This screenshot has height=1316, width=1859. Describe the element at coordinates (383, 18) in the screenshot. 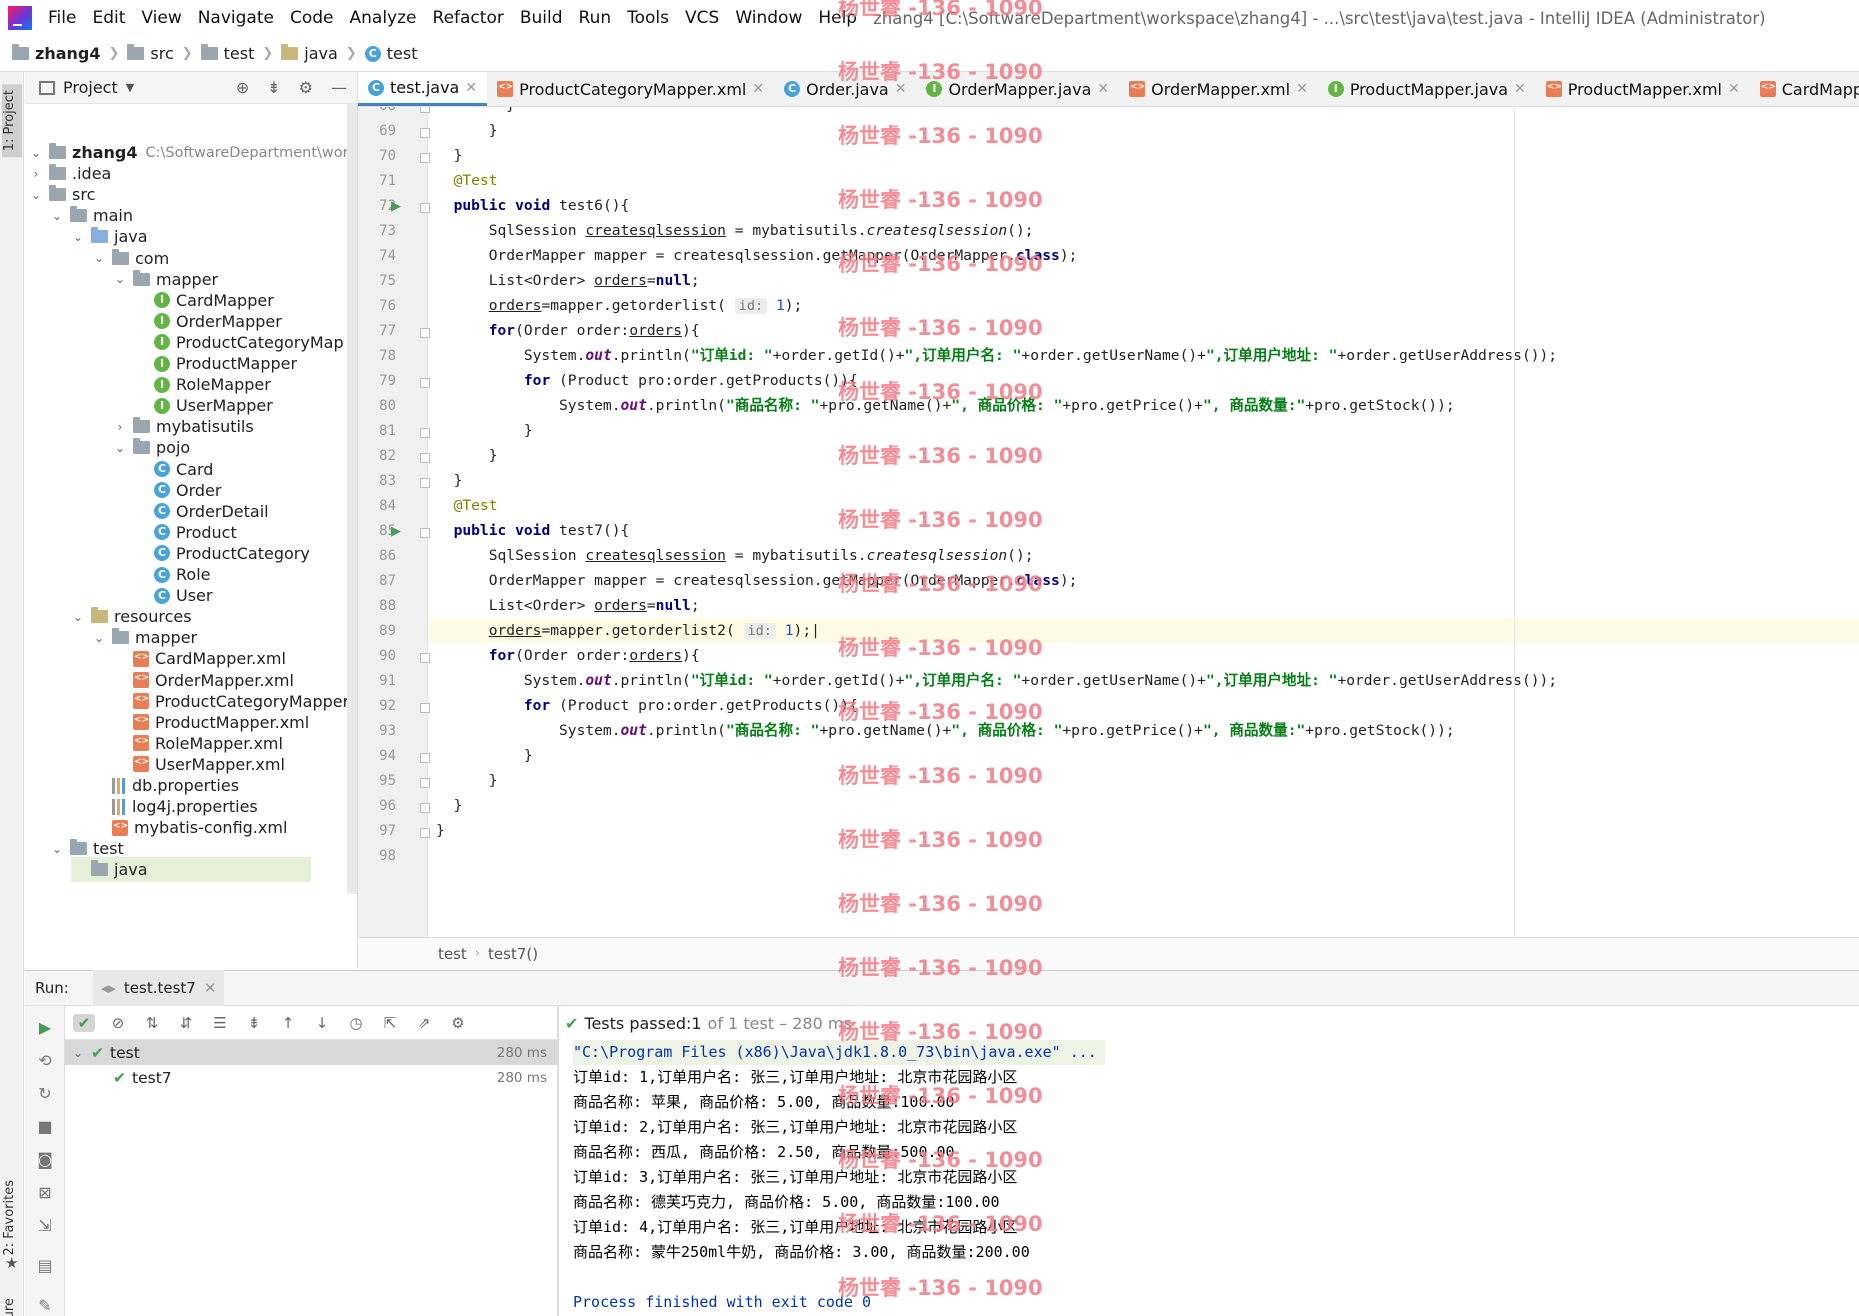

I see `menu-analyze: Analyze` at that location.